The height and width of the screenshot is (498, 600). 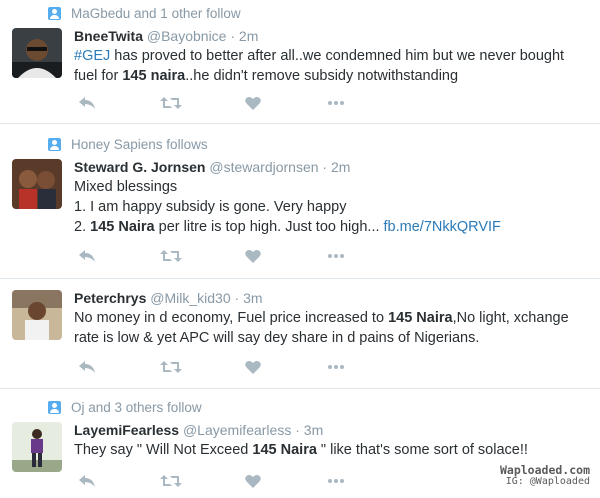 What do you see at coordinates (110, 298) in the screenshot?
I see `display-name: Peterchrys` at bounding box center [110, 298].